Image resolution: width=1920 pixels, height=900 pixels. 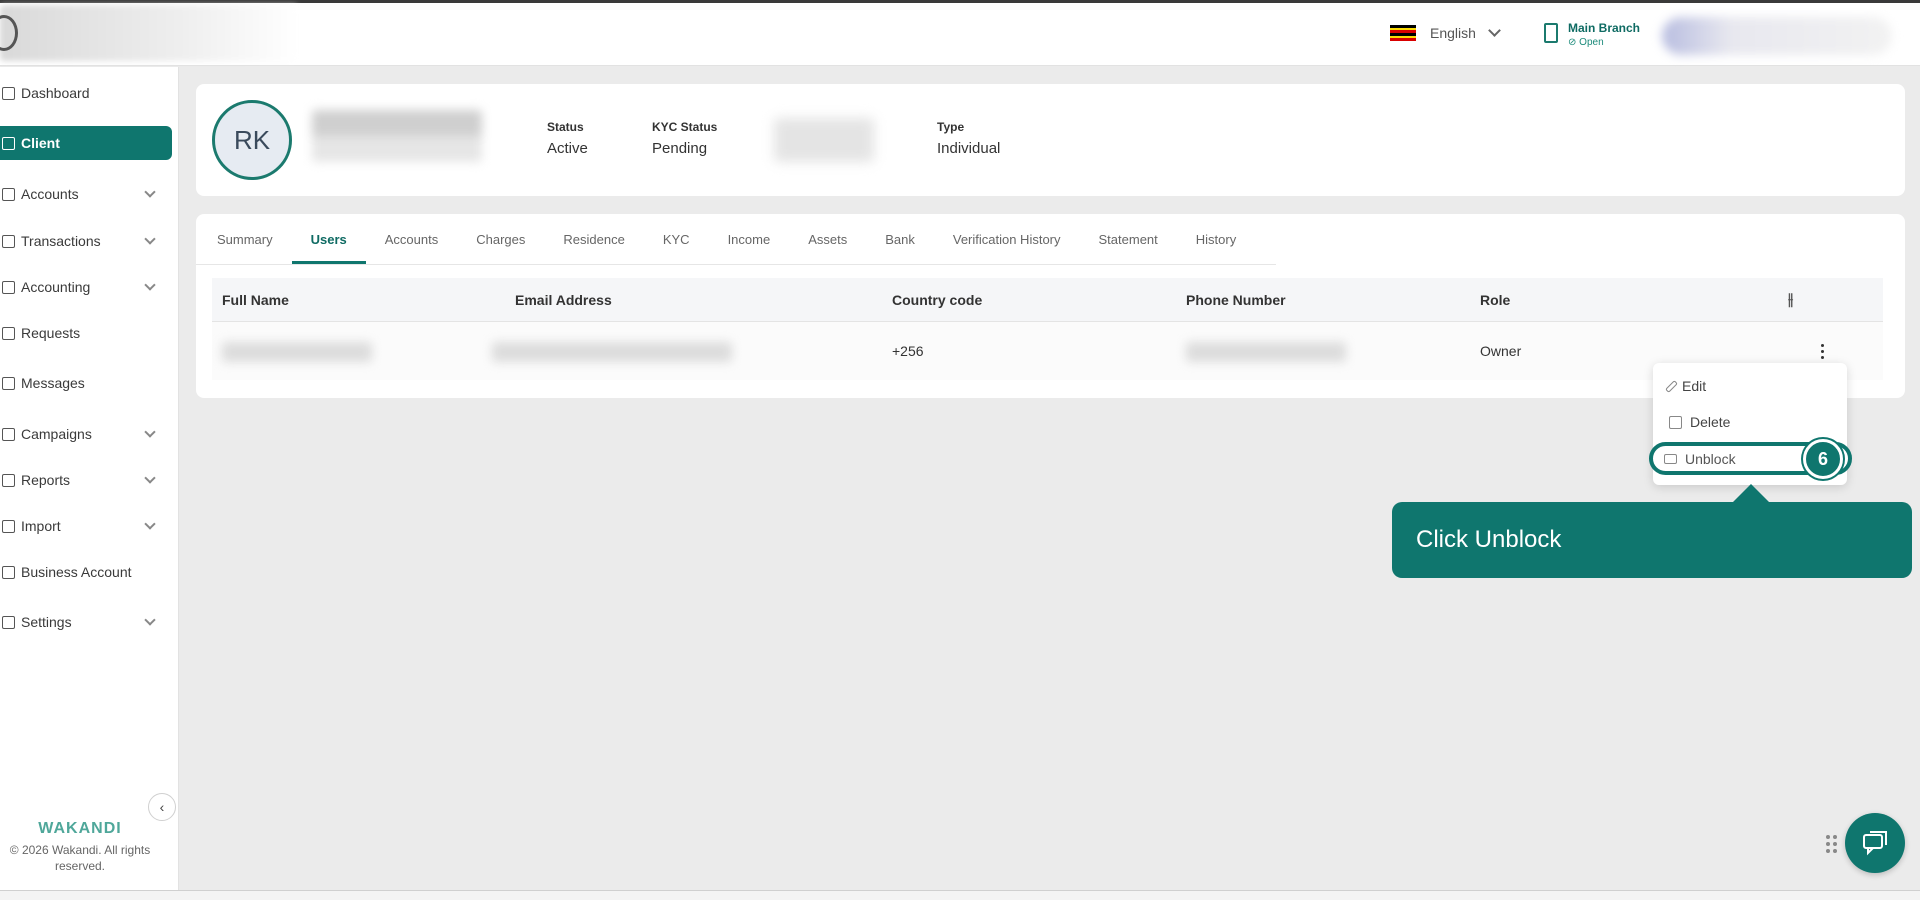 I want to click on requests-icon, so click(x=8, y=333).